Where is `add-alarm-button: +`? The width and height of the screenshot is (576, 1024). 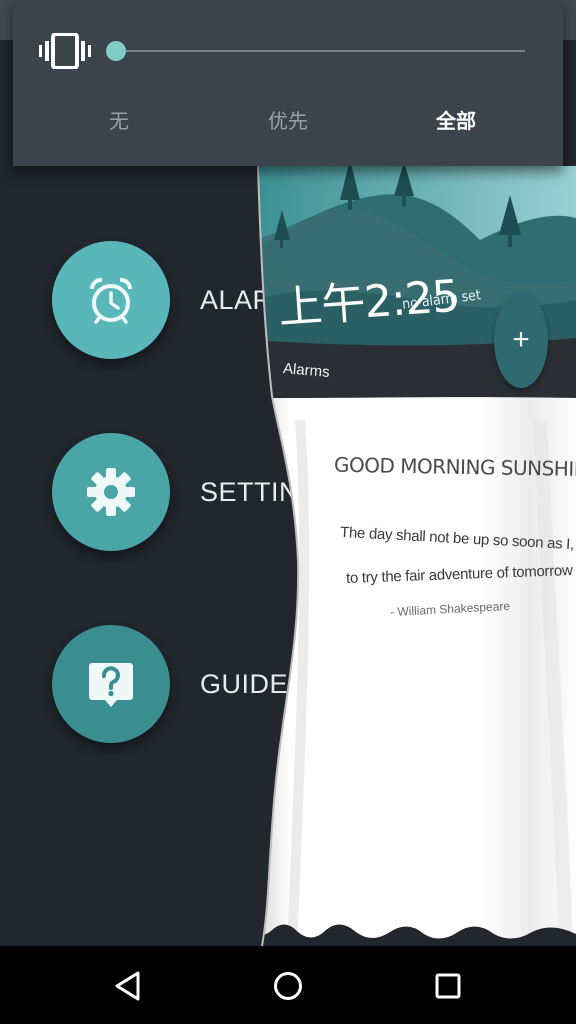 add-alarm-button: + is located at coordinates (521, 340).